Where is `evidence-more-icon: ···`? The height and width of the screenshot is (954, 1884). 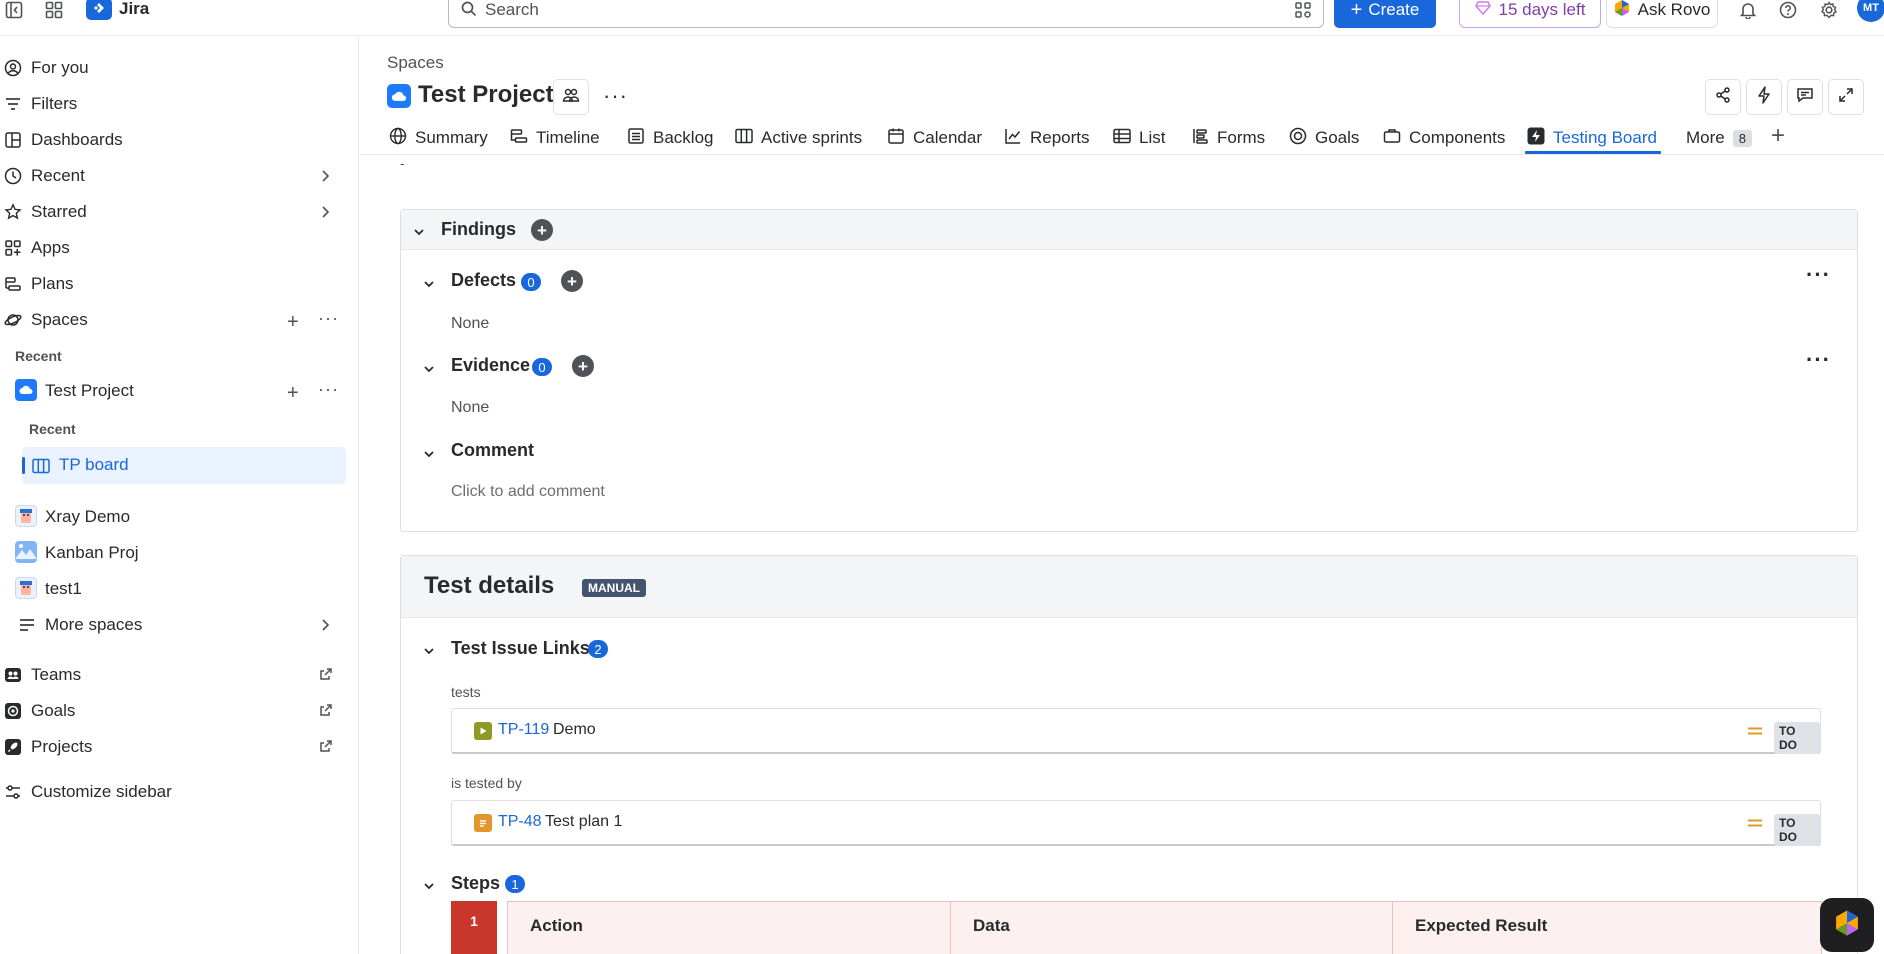
evidence-more-icon: ··· is located at coordinates (1818, 360).